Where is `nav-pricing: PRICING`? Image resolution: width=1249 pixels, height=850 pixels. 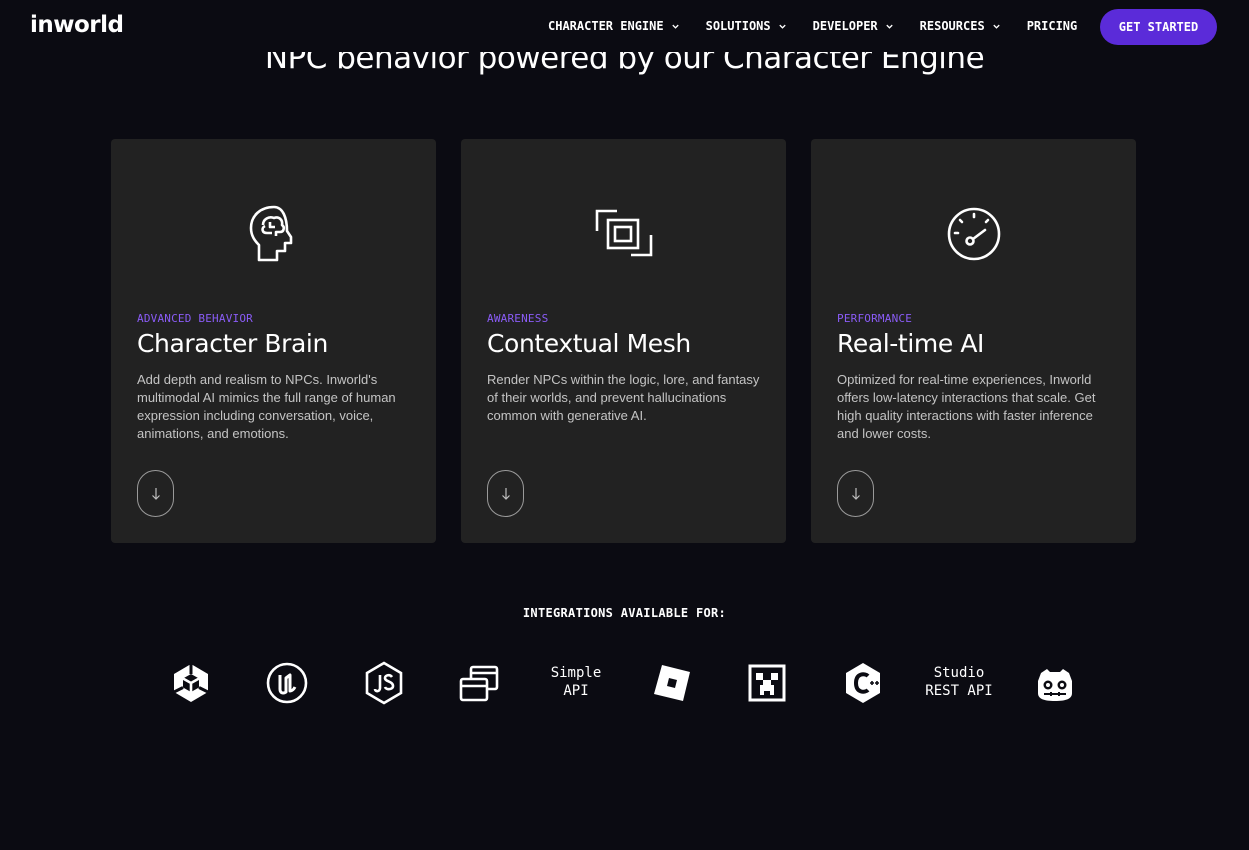 nav-pricing: PRICING is located at coordinates (1052, 26).